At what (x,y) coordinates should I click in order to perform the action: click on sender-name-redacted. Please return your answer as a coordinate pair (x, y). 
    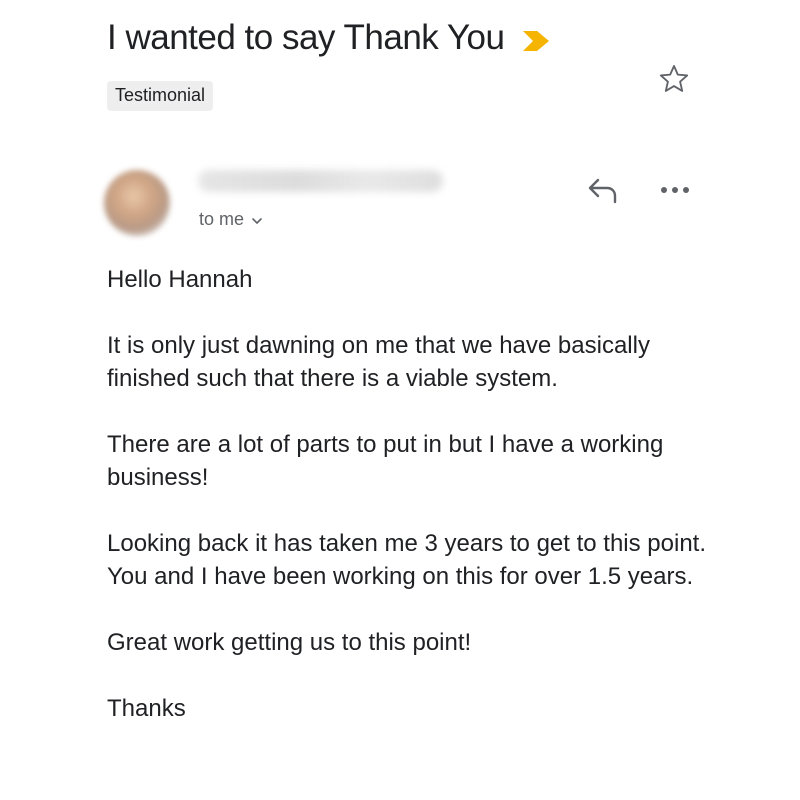
    Looking at the image, I should click on (320, 181).